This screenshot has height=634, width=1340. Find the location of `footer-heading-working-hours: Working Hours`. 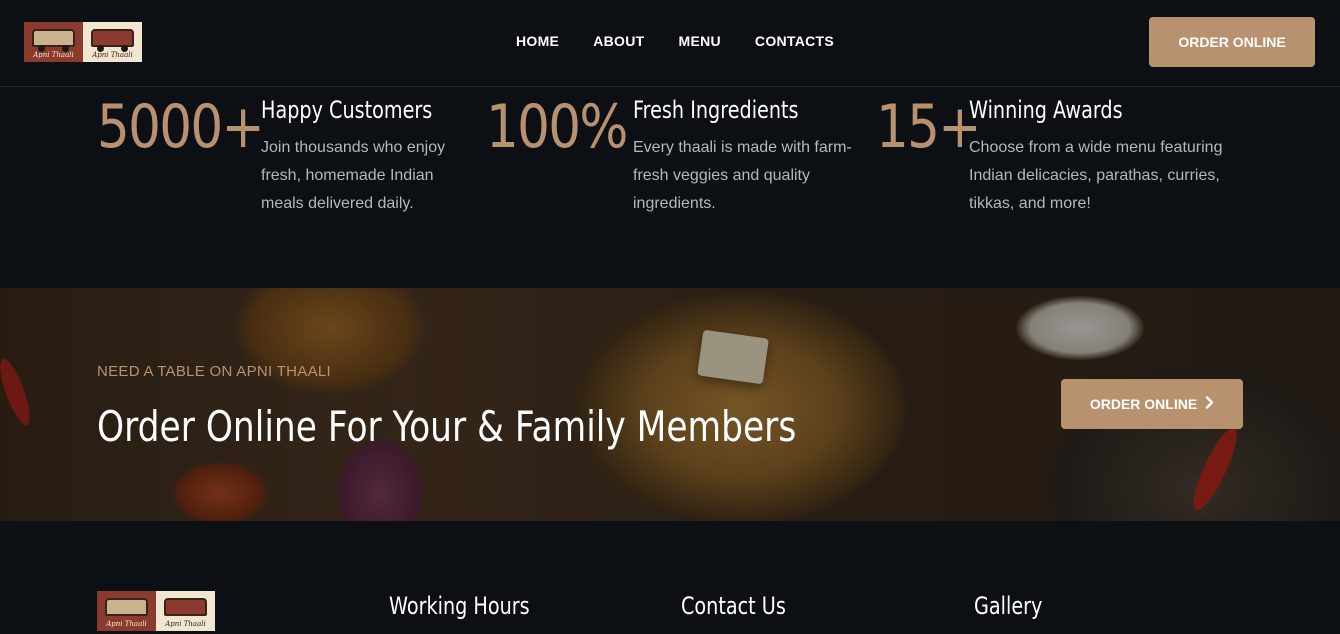

footer-heading-working-hours: Working Hours is located at coordinates (459, 606).